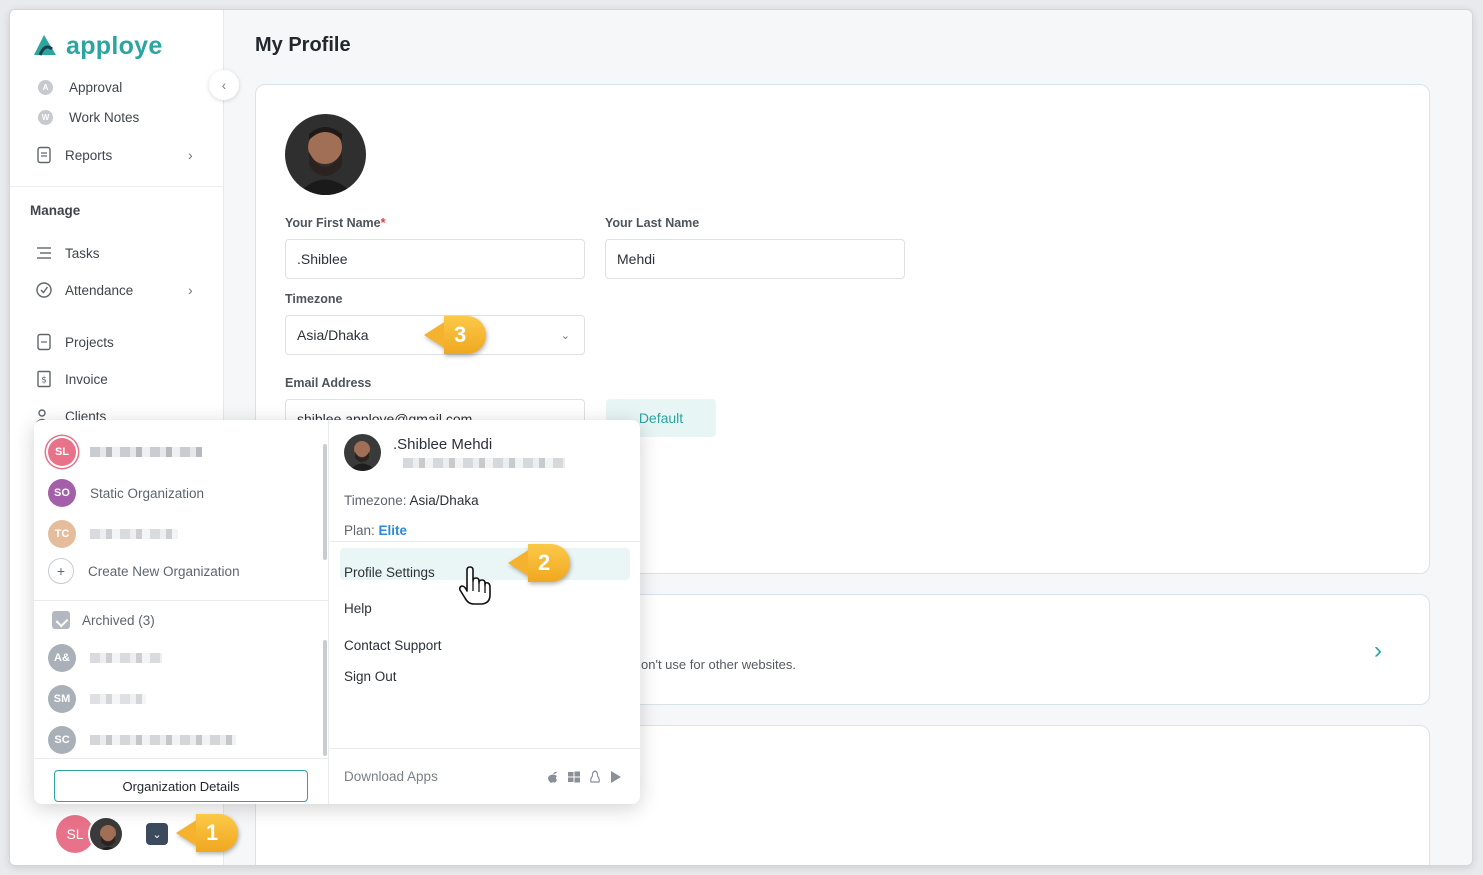 The width and height of the screenshot is (1483, 875). What do you see at coordinates (62, 452) in the screenshot?
I see `org-avatar: SL` at bounding box center [62, 452].